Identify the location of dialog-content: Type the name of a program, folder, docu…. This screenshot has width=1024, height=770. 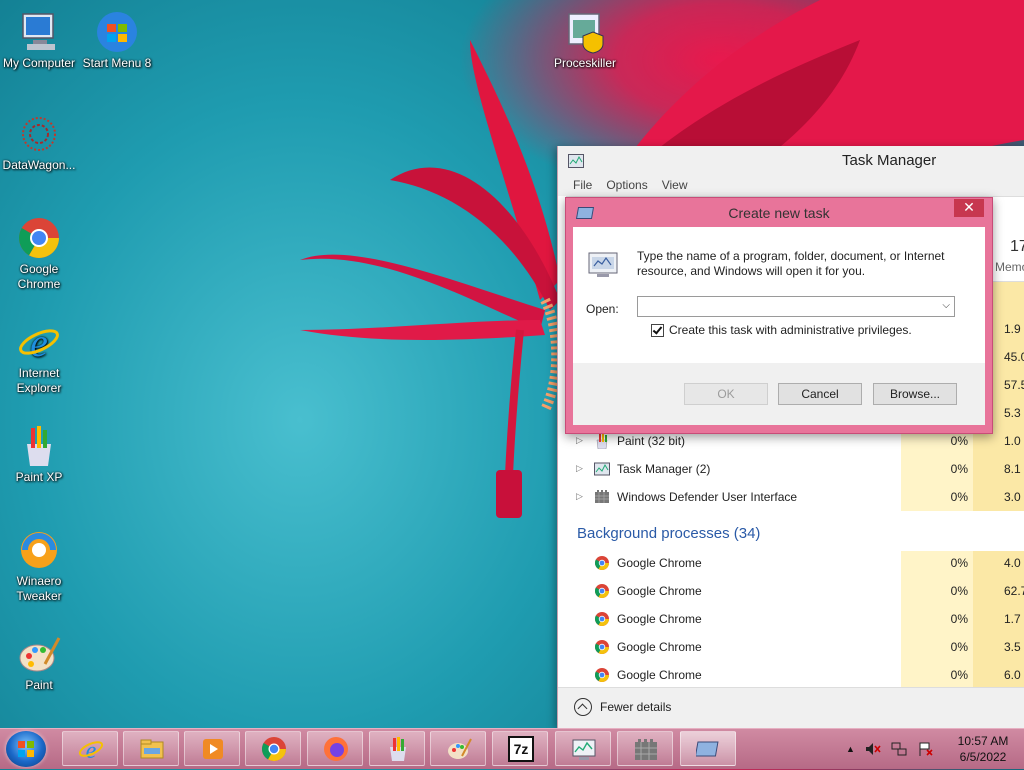
(779, 326).